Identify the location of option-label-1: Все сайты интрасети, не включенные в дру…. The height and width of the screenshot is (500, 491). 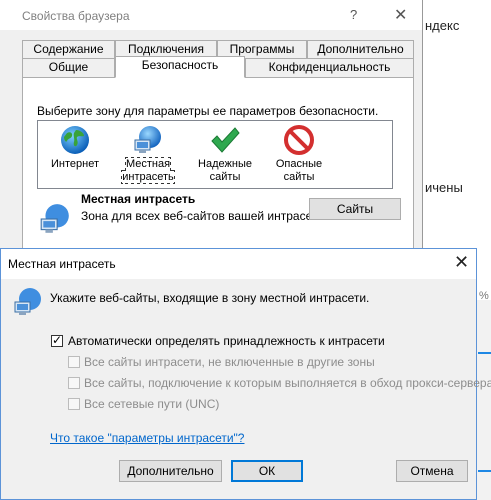
(229, 362).